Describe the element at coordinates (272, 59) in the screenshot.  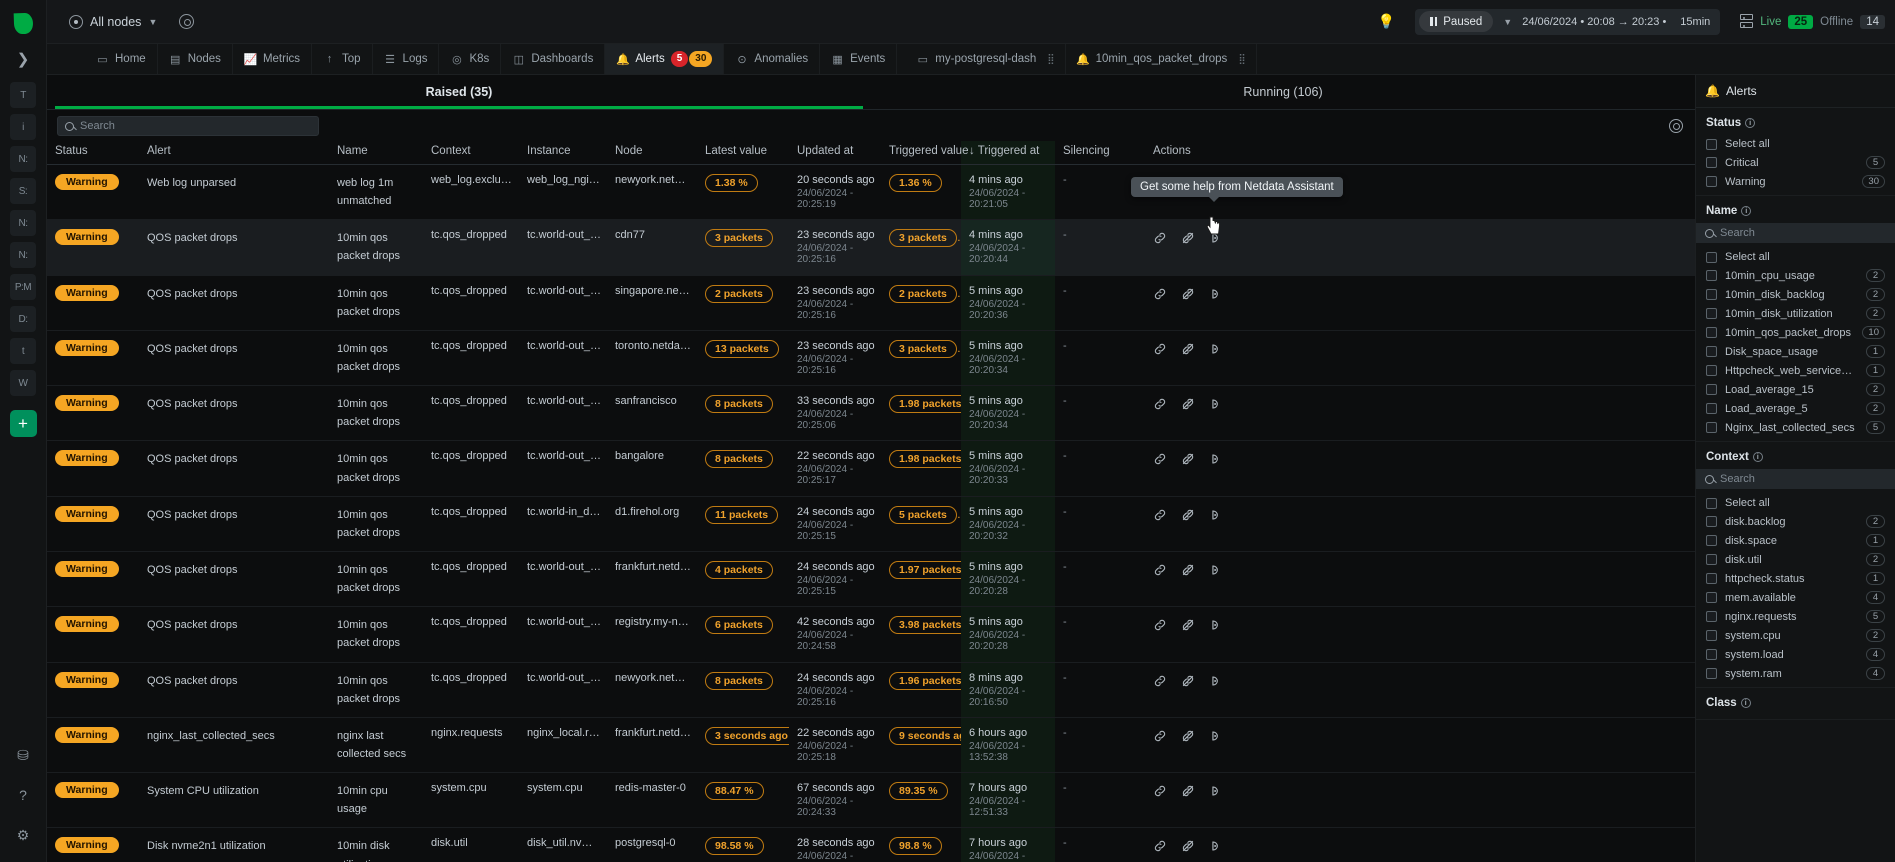
I see `tab-metrics: 📈 Metrics` at that location.